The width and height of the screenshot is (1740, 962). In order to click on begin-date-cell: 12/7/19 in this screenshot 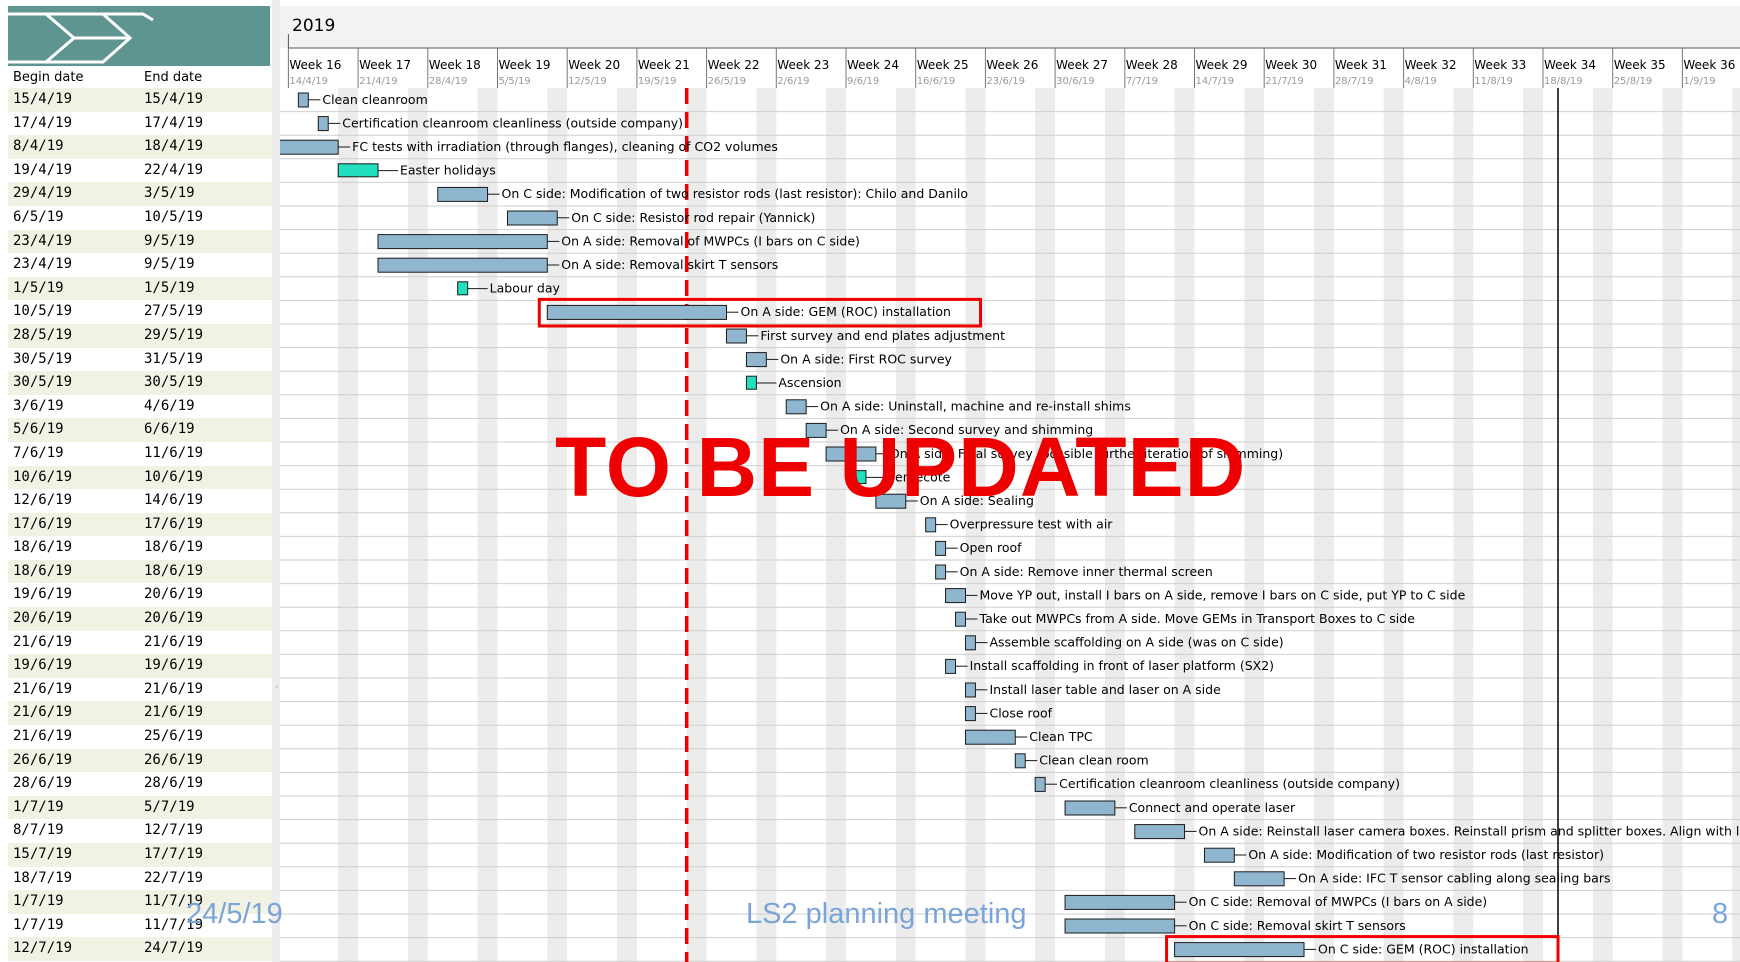, I will do `click(42, 948)`.